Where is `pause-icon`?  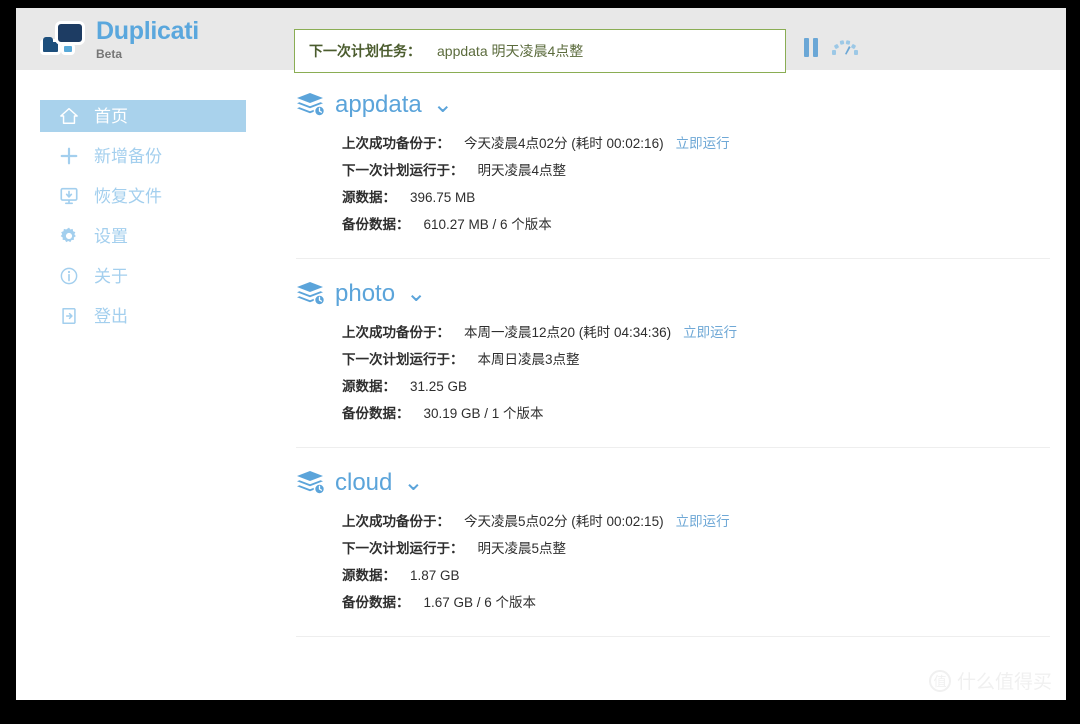 pause-icon is located at coordinates (811, 47).